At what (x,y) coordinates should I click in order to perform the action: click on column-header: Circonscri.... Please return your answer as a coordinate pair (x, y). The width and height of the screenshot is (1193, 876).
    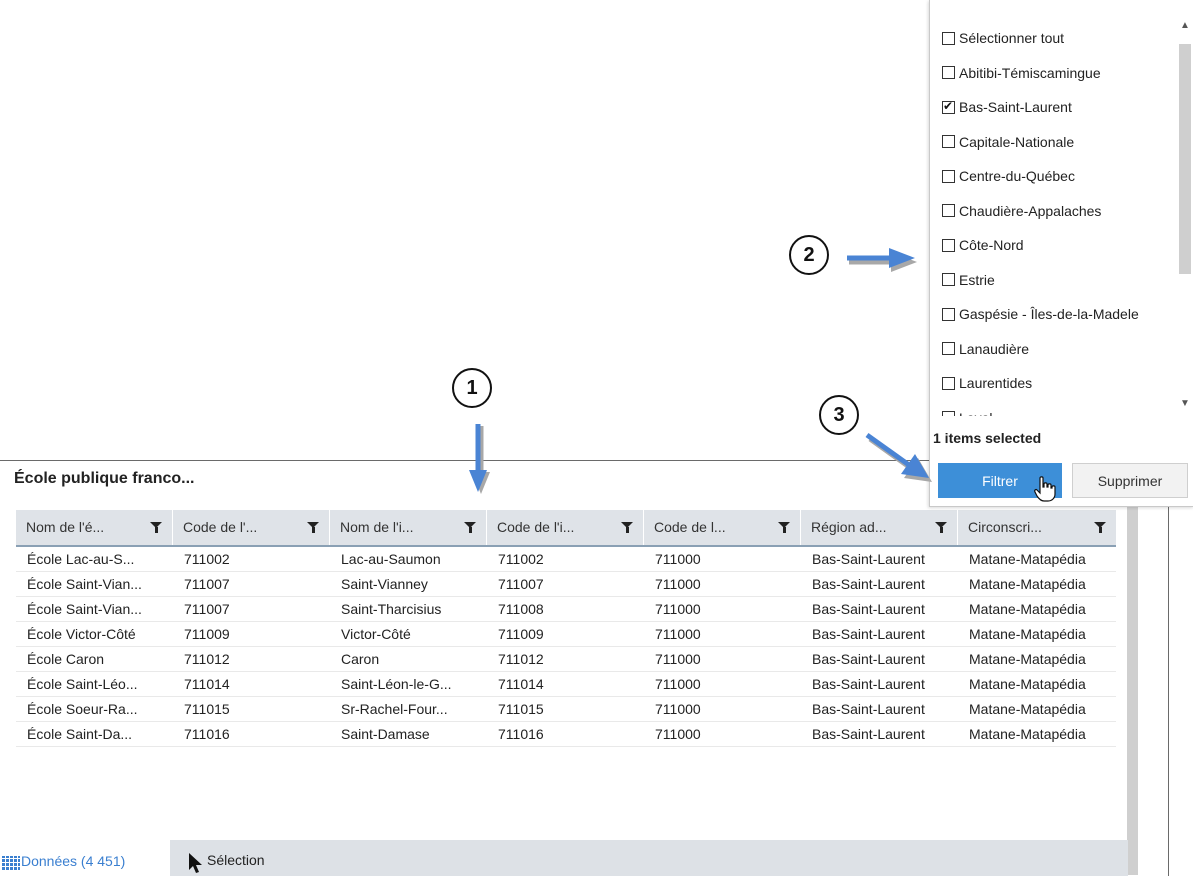
    Looking at the image, I should click on (1037, 527).